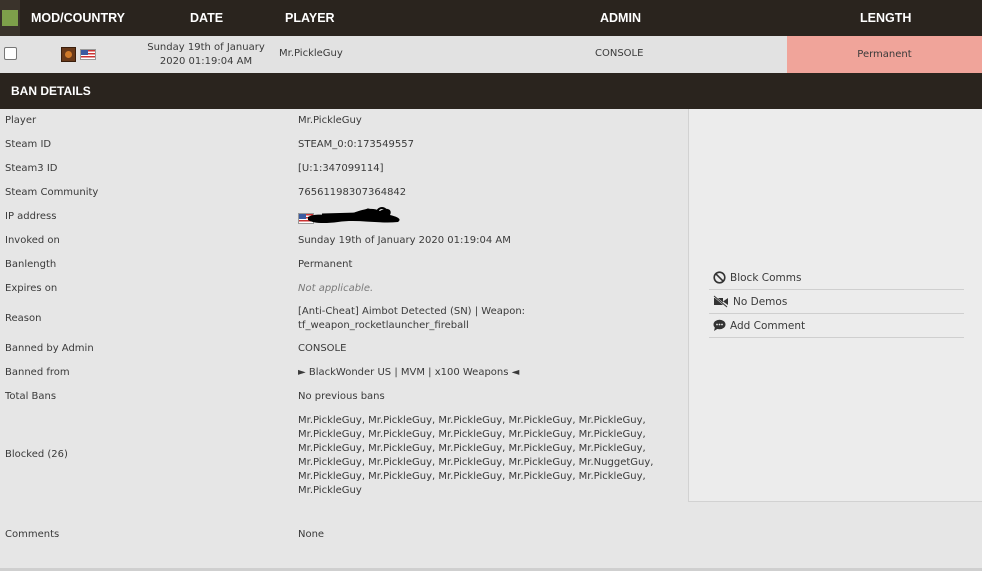 The height and width of the screenshot is (571, 982). I want to click on label-player: Player, so click(21, 120).